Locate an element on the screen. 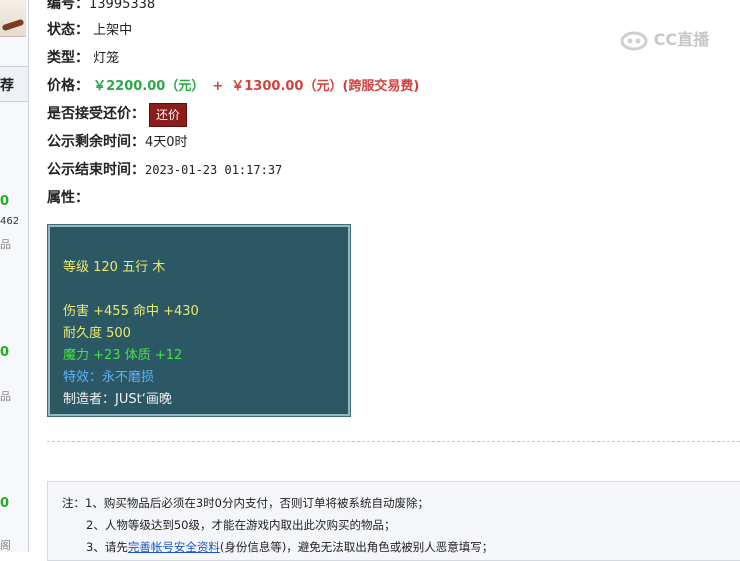 Image resolution: width=740 pixels, height=561 pixels. remain-time-value: 4天0时 is located at coordinates (166, 142).